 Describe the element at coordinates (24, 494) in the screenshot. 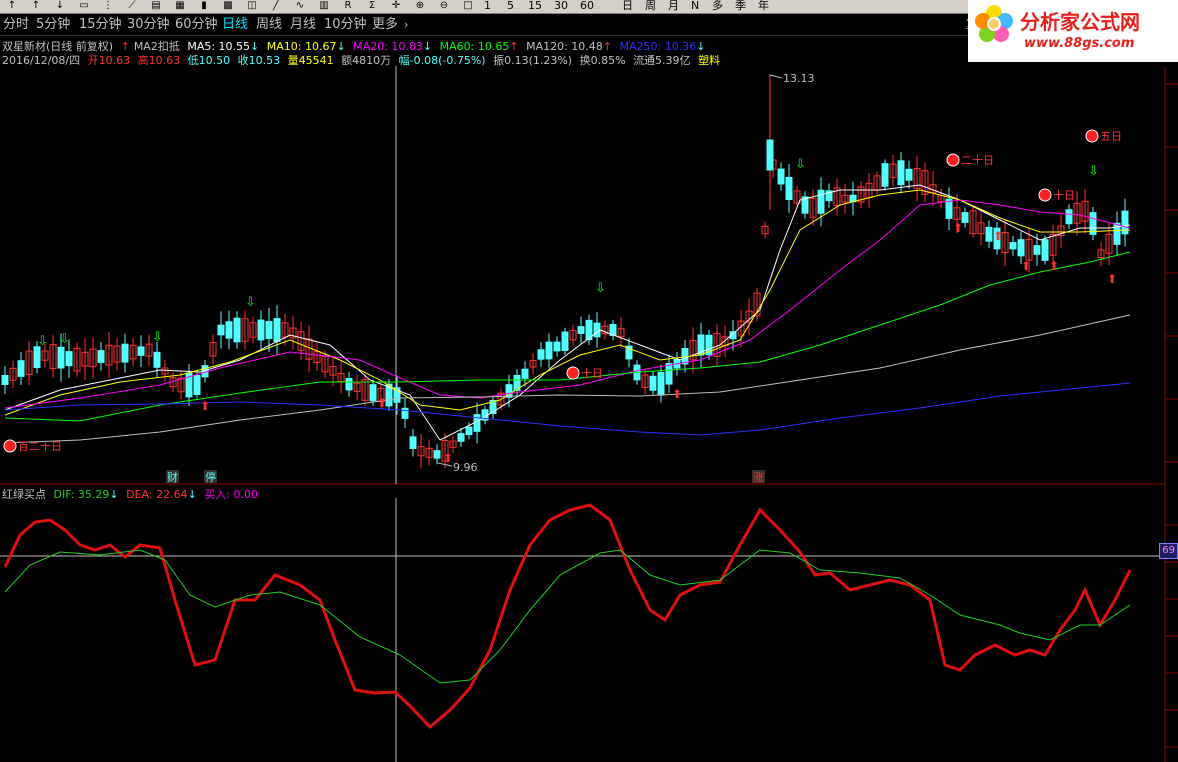

I see `indicator-panel-name: 红绿买点` at that location.